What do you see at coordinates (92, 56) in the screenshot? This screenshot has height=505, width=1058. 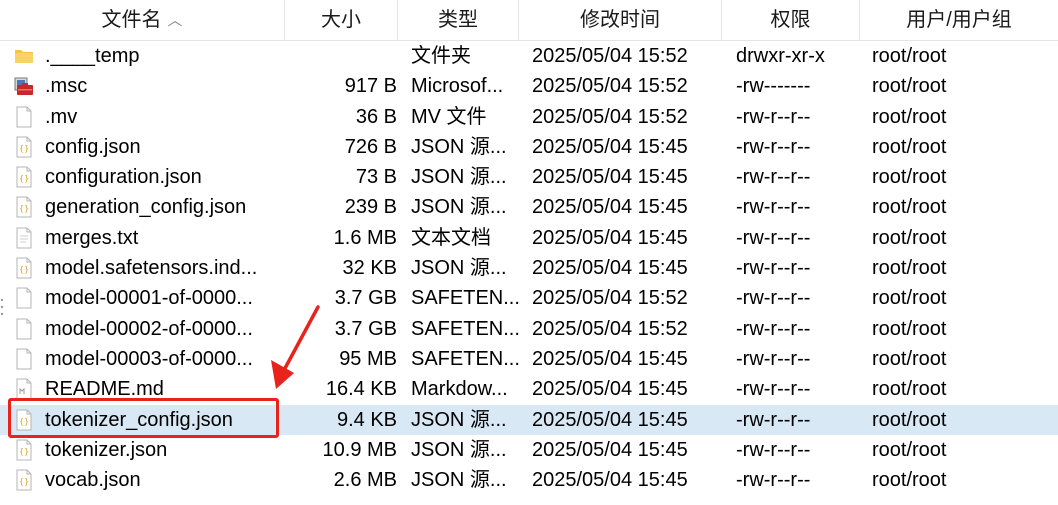 I see `file-name: .____temp` at bounding box center [92, 56].